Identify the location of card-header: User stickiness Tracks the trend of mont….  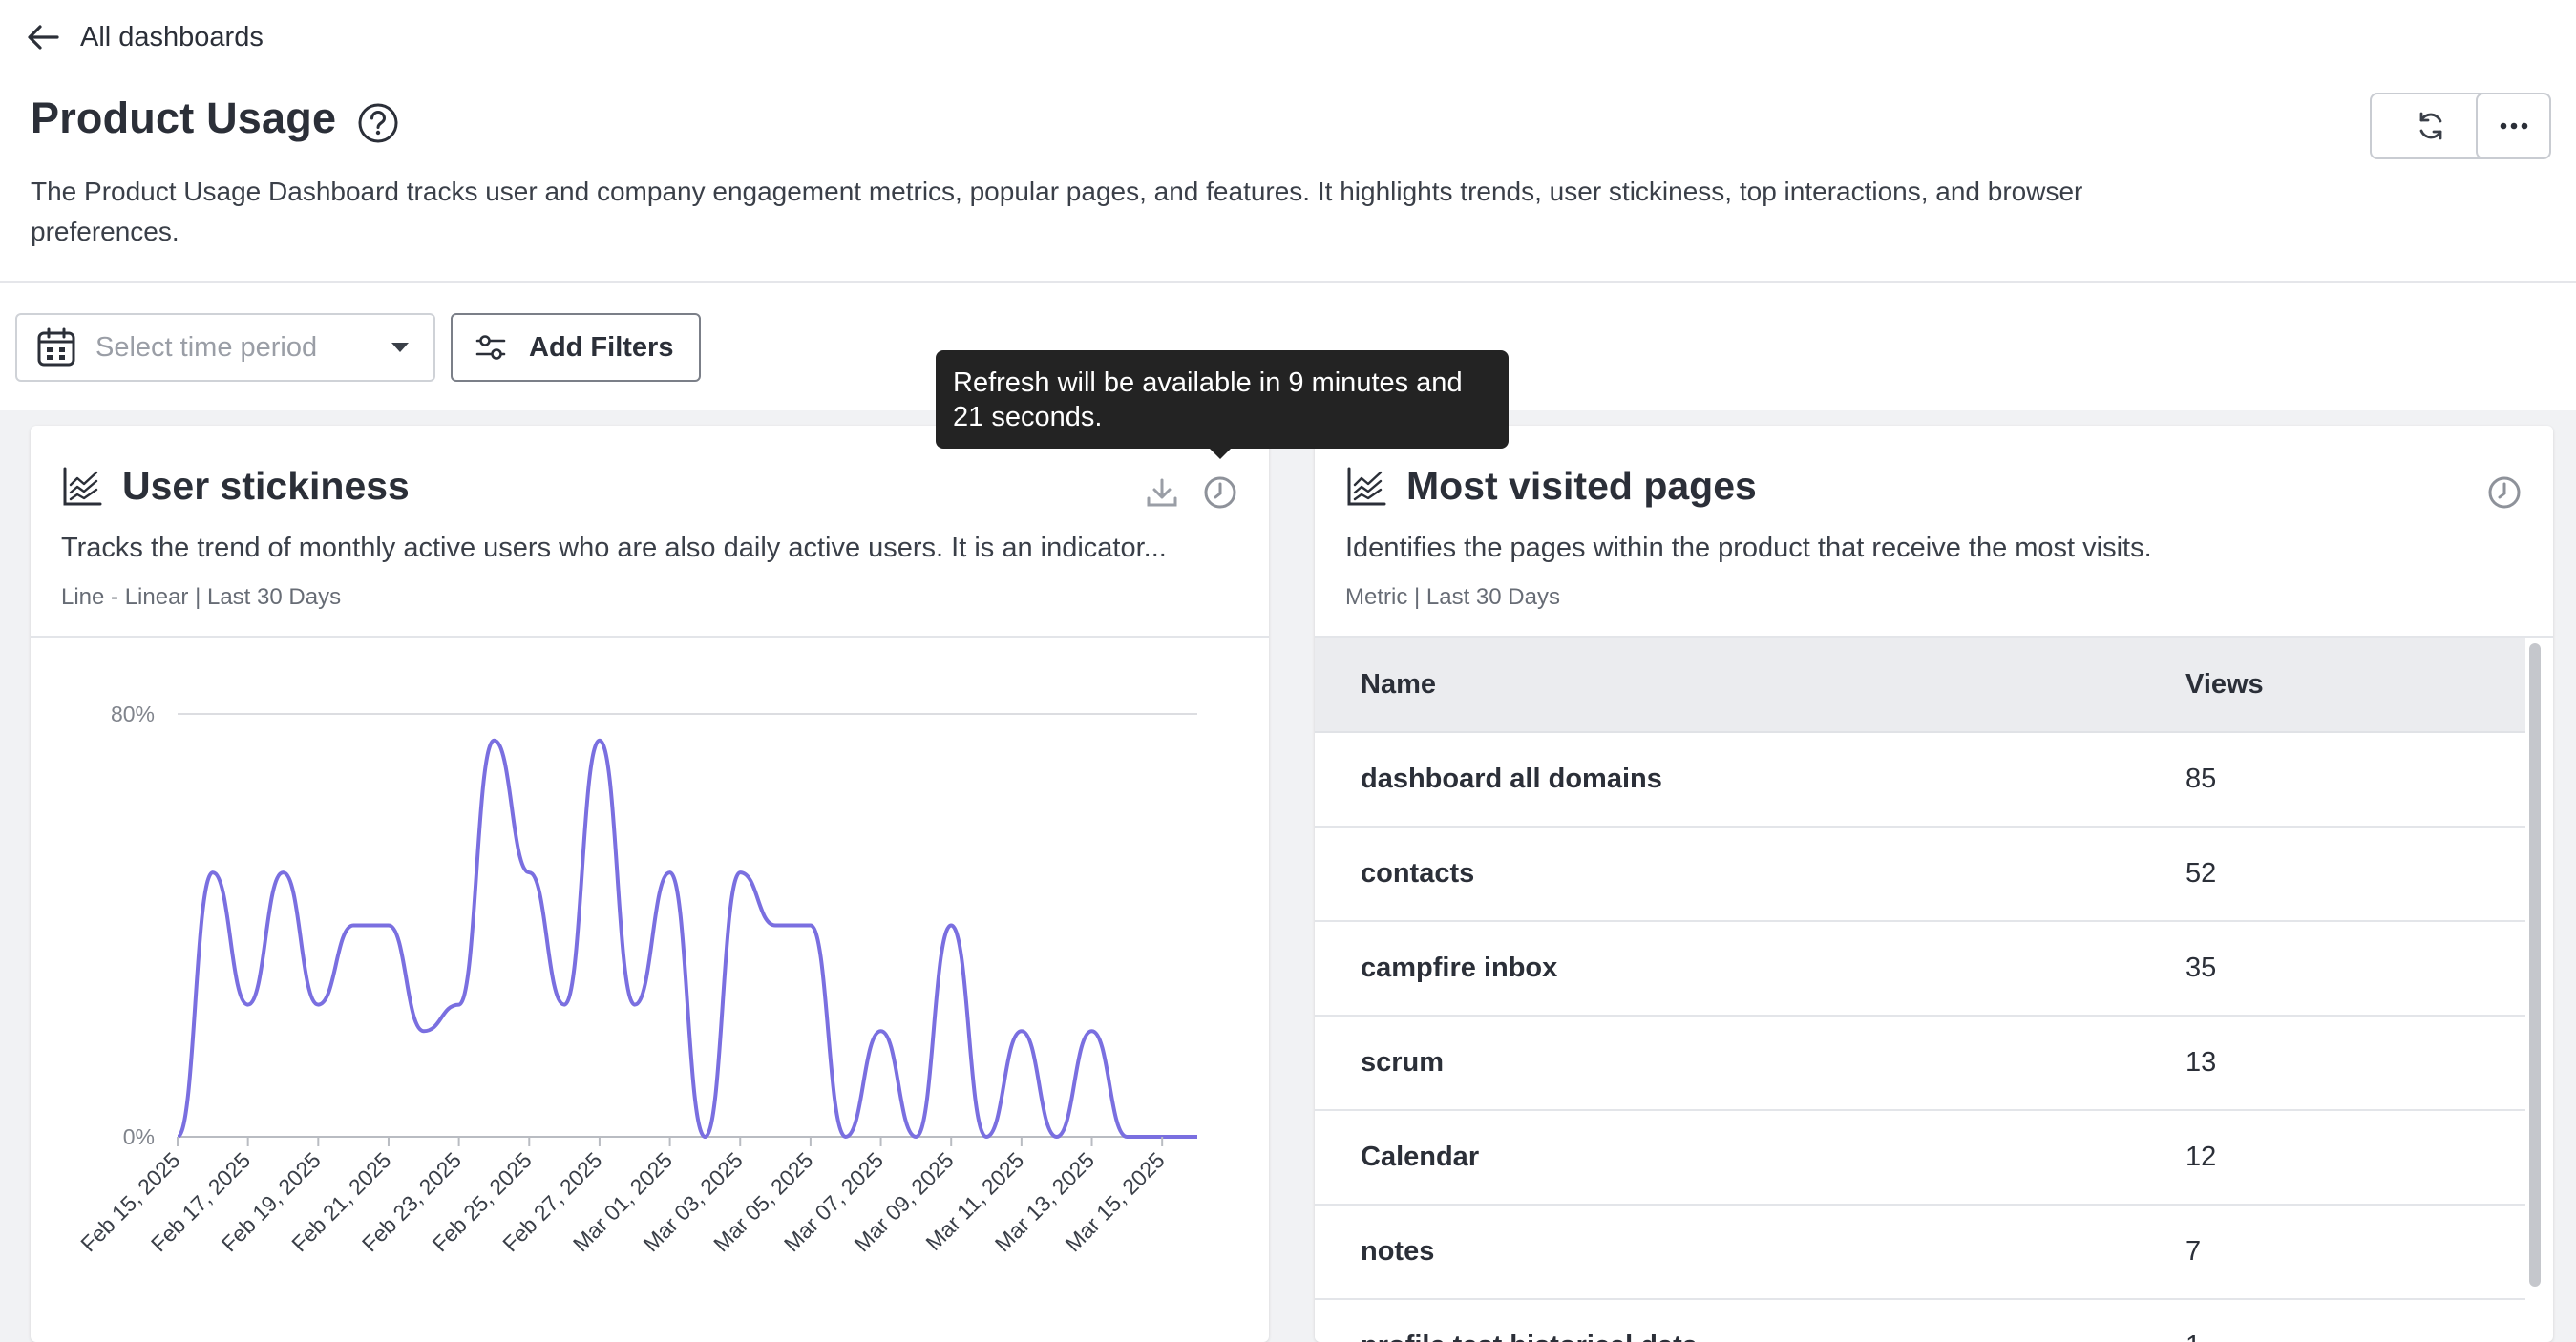
(650, 532).